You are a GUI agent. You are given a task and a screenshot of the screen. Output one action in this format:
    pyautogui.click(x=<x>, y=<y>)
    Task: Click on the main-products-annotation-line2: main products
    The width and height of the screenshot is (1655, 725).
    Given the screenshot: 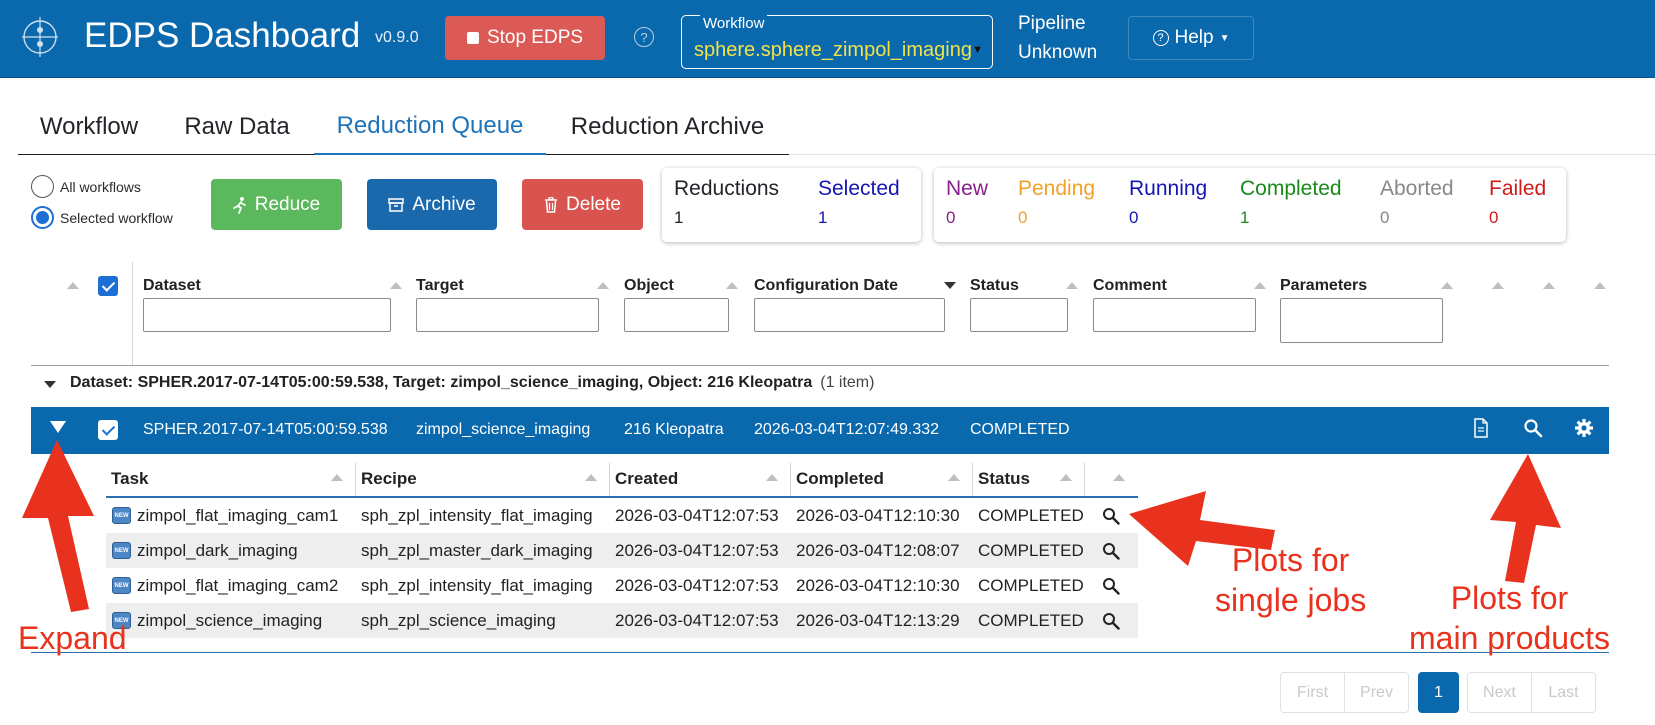 What is the action you would take?
    pyautogui.click(x=1509, y=638)
    